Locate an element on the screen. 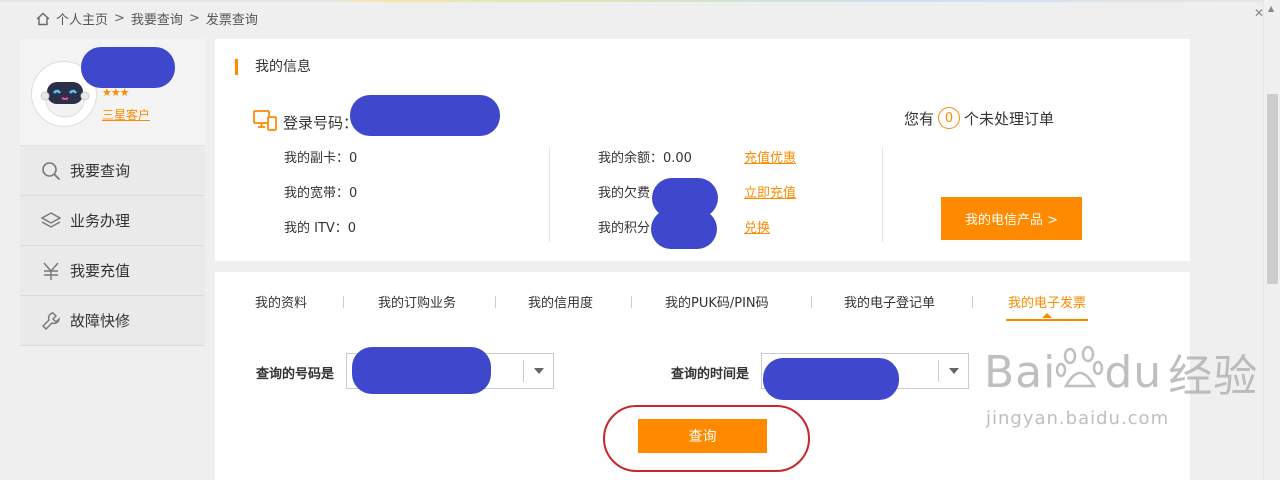  query-button: 查询 is located at coordinates (702, 436).